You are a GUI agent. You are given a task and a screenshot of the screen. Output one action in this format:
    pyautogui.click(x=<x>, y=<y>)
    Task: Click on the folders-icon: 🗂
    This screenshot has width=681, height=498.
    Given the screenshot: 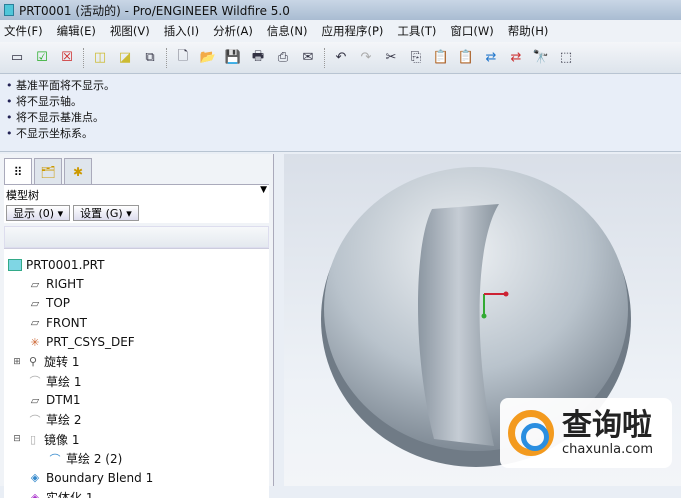 What is the action you would take?
    pyautogui.click(x=48, y=171)
    